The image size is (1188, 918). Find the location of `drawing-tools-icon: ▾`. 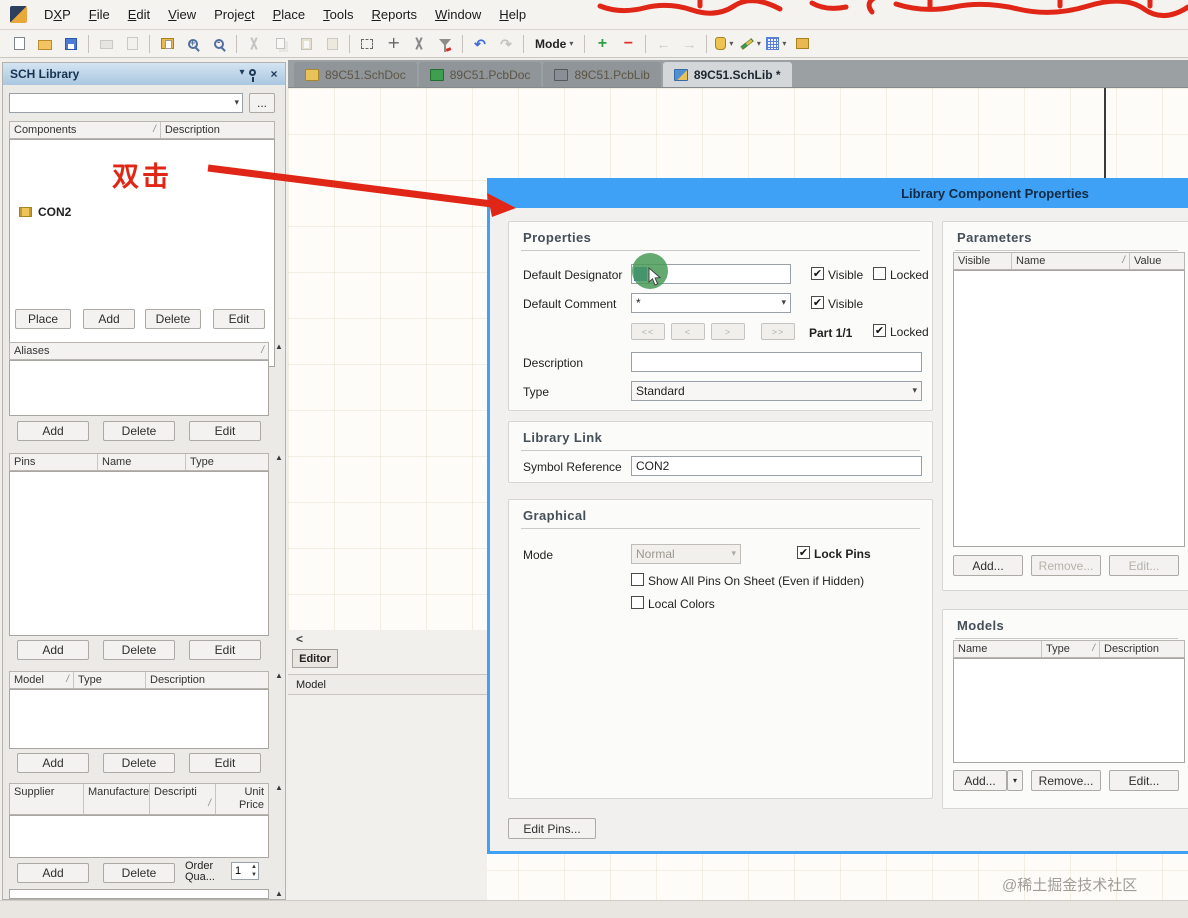

drawing-tools-icon: ▾ is located at coordinates (750, 44).